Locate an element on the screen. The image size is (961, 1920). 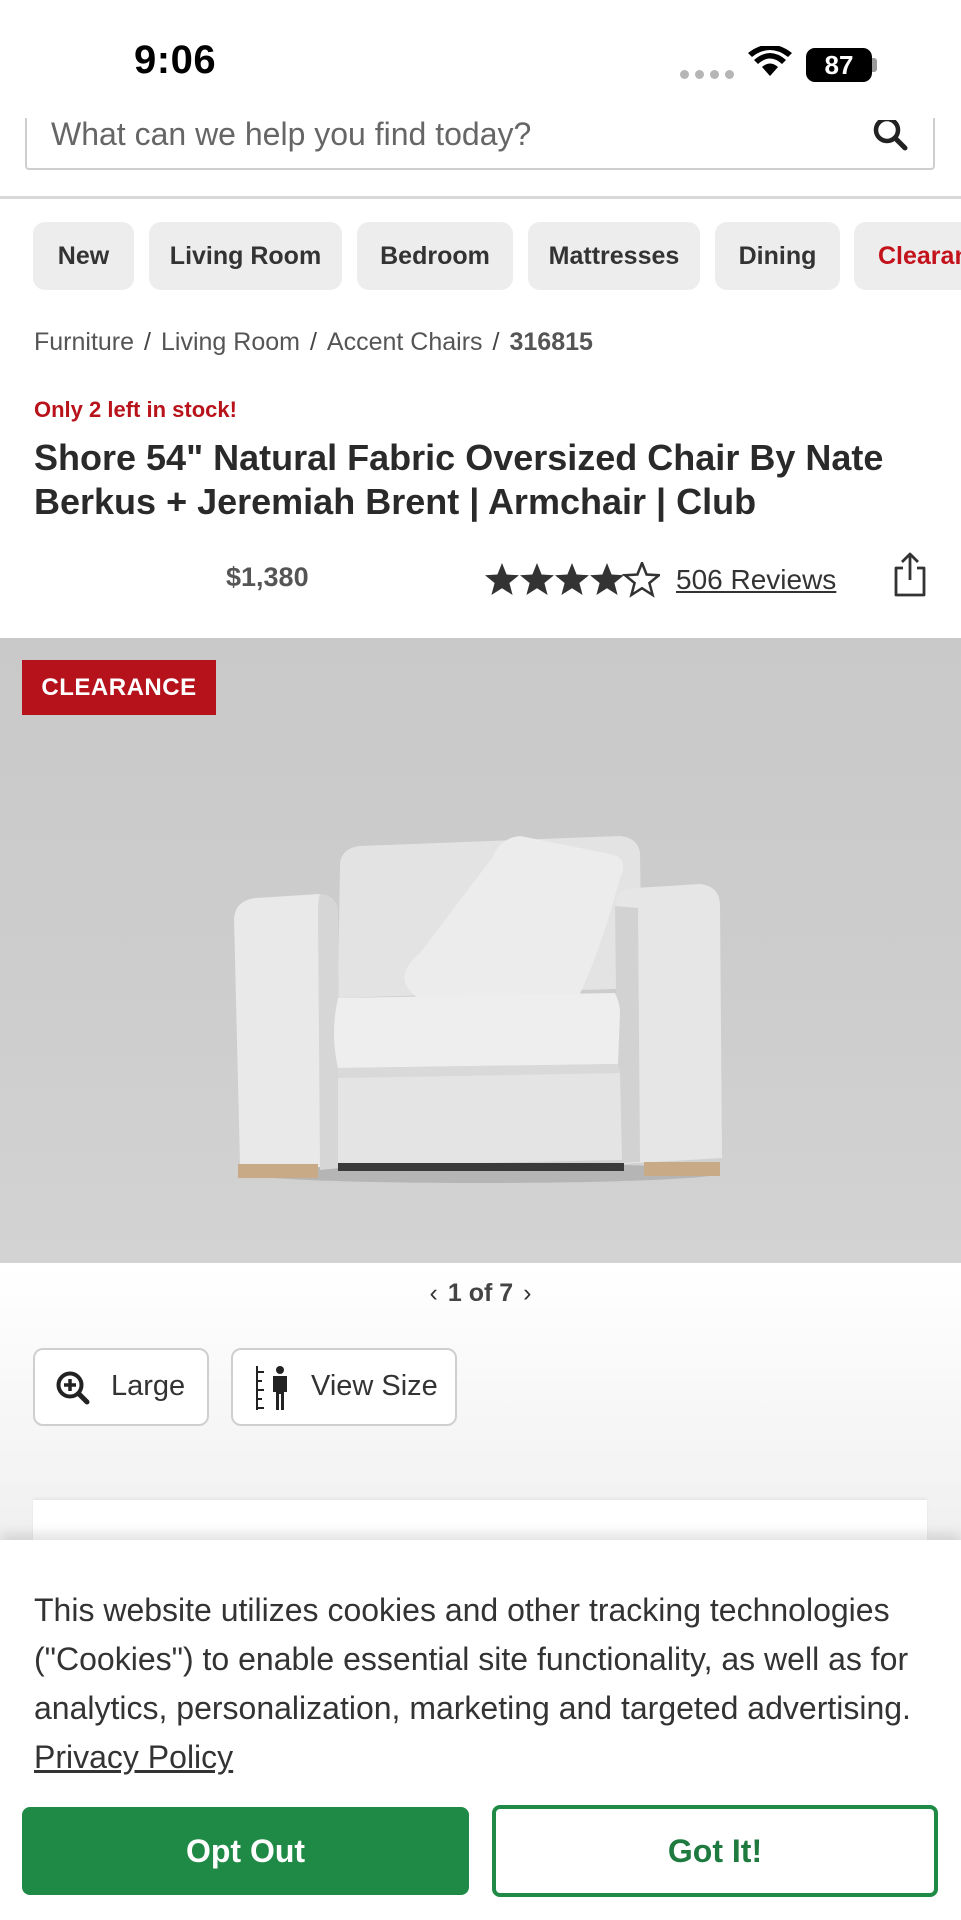
search-icon is located at coordinates (891, 140).